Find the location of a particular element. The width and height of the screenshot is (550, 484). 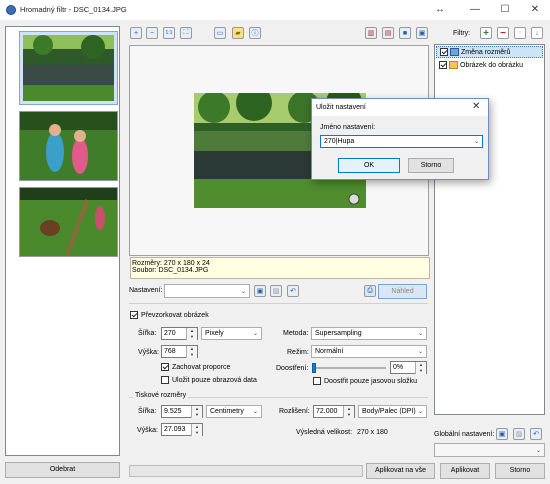

sharpen-stepper: ▲ ▼ is located at coordinates (420, 367).